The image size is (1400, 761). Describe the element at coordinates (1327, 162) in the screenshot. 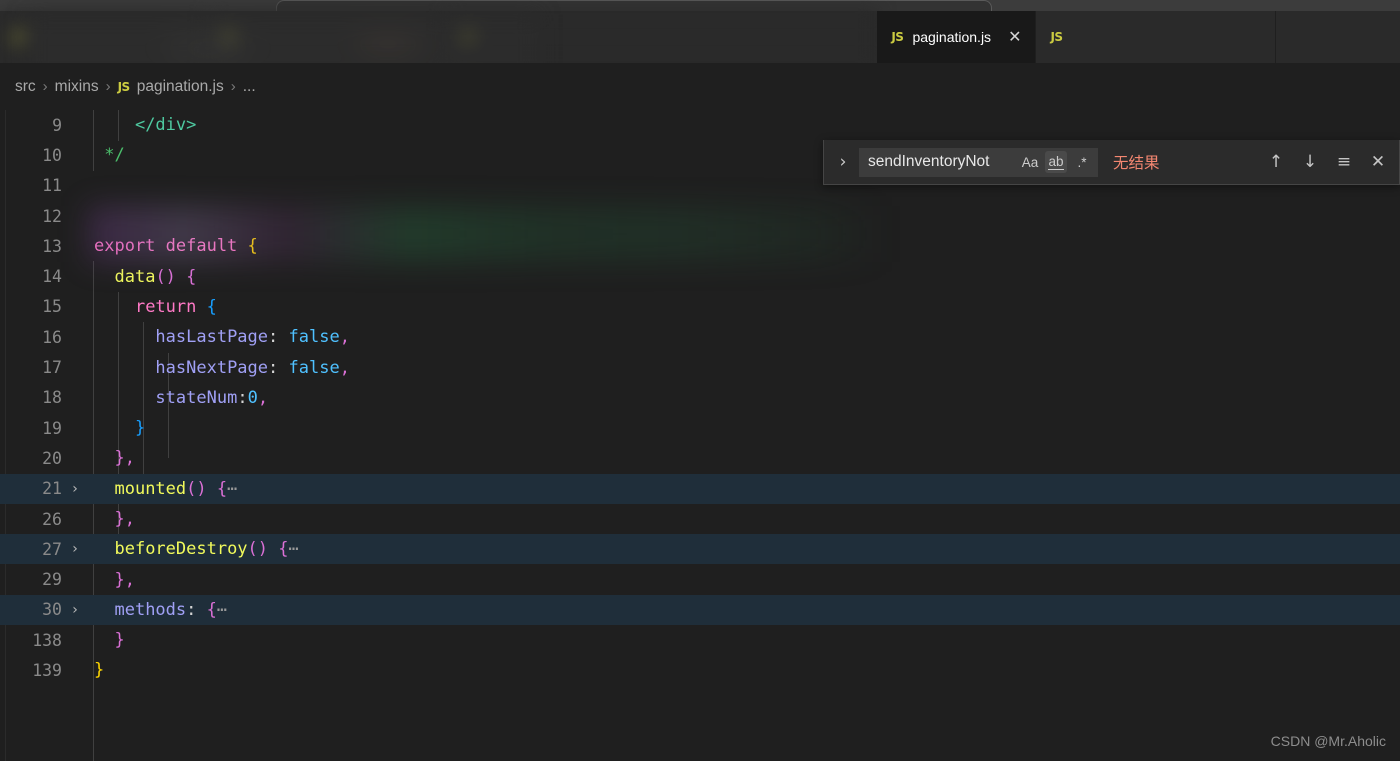

I see `find-actions: ↑ ↓ ≡ ✕` at that location.